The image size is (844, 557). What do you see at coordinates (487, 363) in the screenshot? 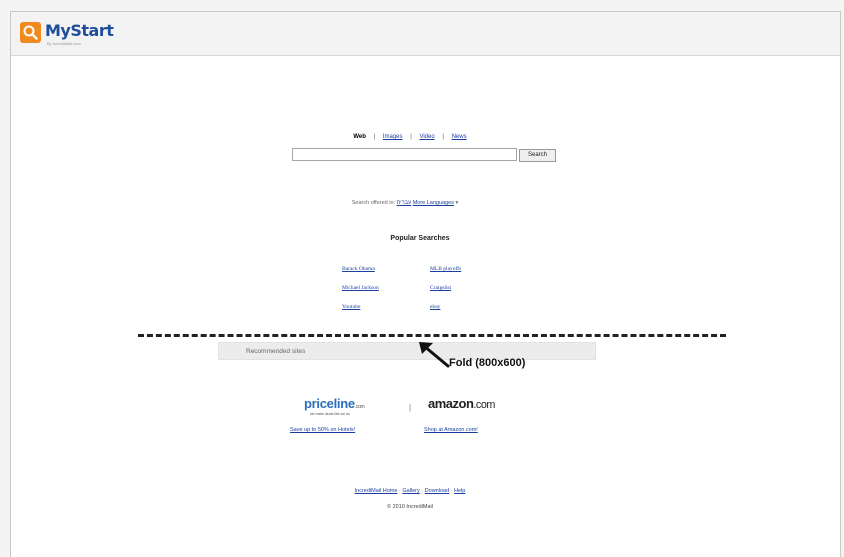
I see `fold-annotation-label: Fold (800x600)` at bounding box center [487, 363].